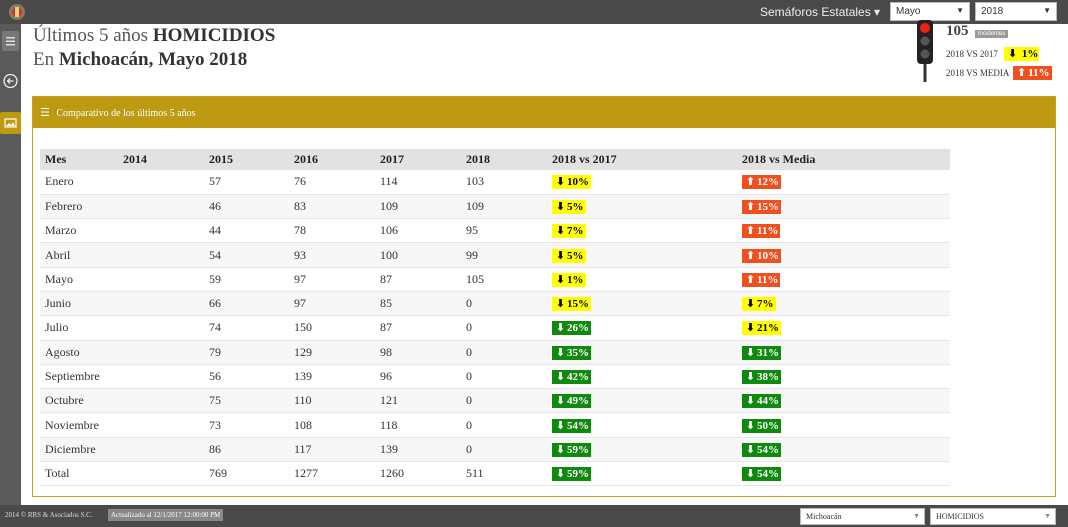  Describe the element at coordinates (79, 450) in the screenshot. I see `table-cell-mes: Diciembre` at that location.